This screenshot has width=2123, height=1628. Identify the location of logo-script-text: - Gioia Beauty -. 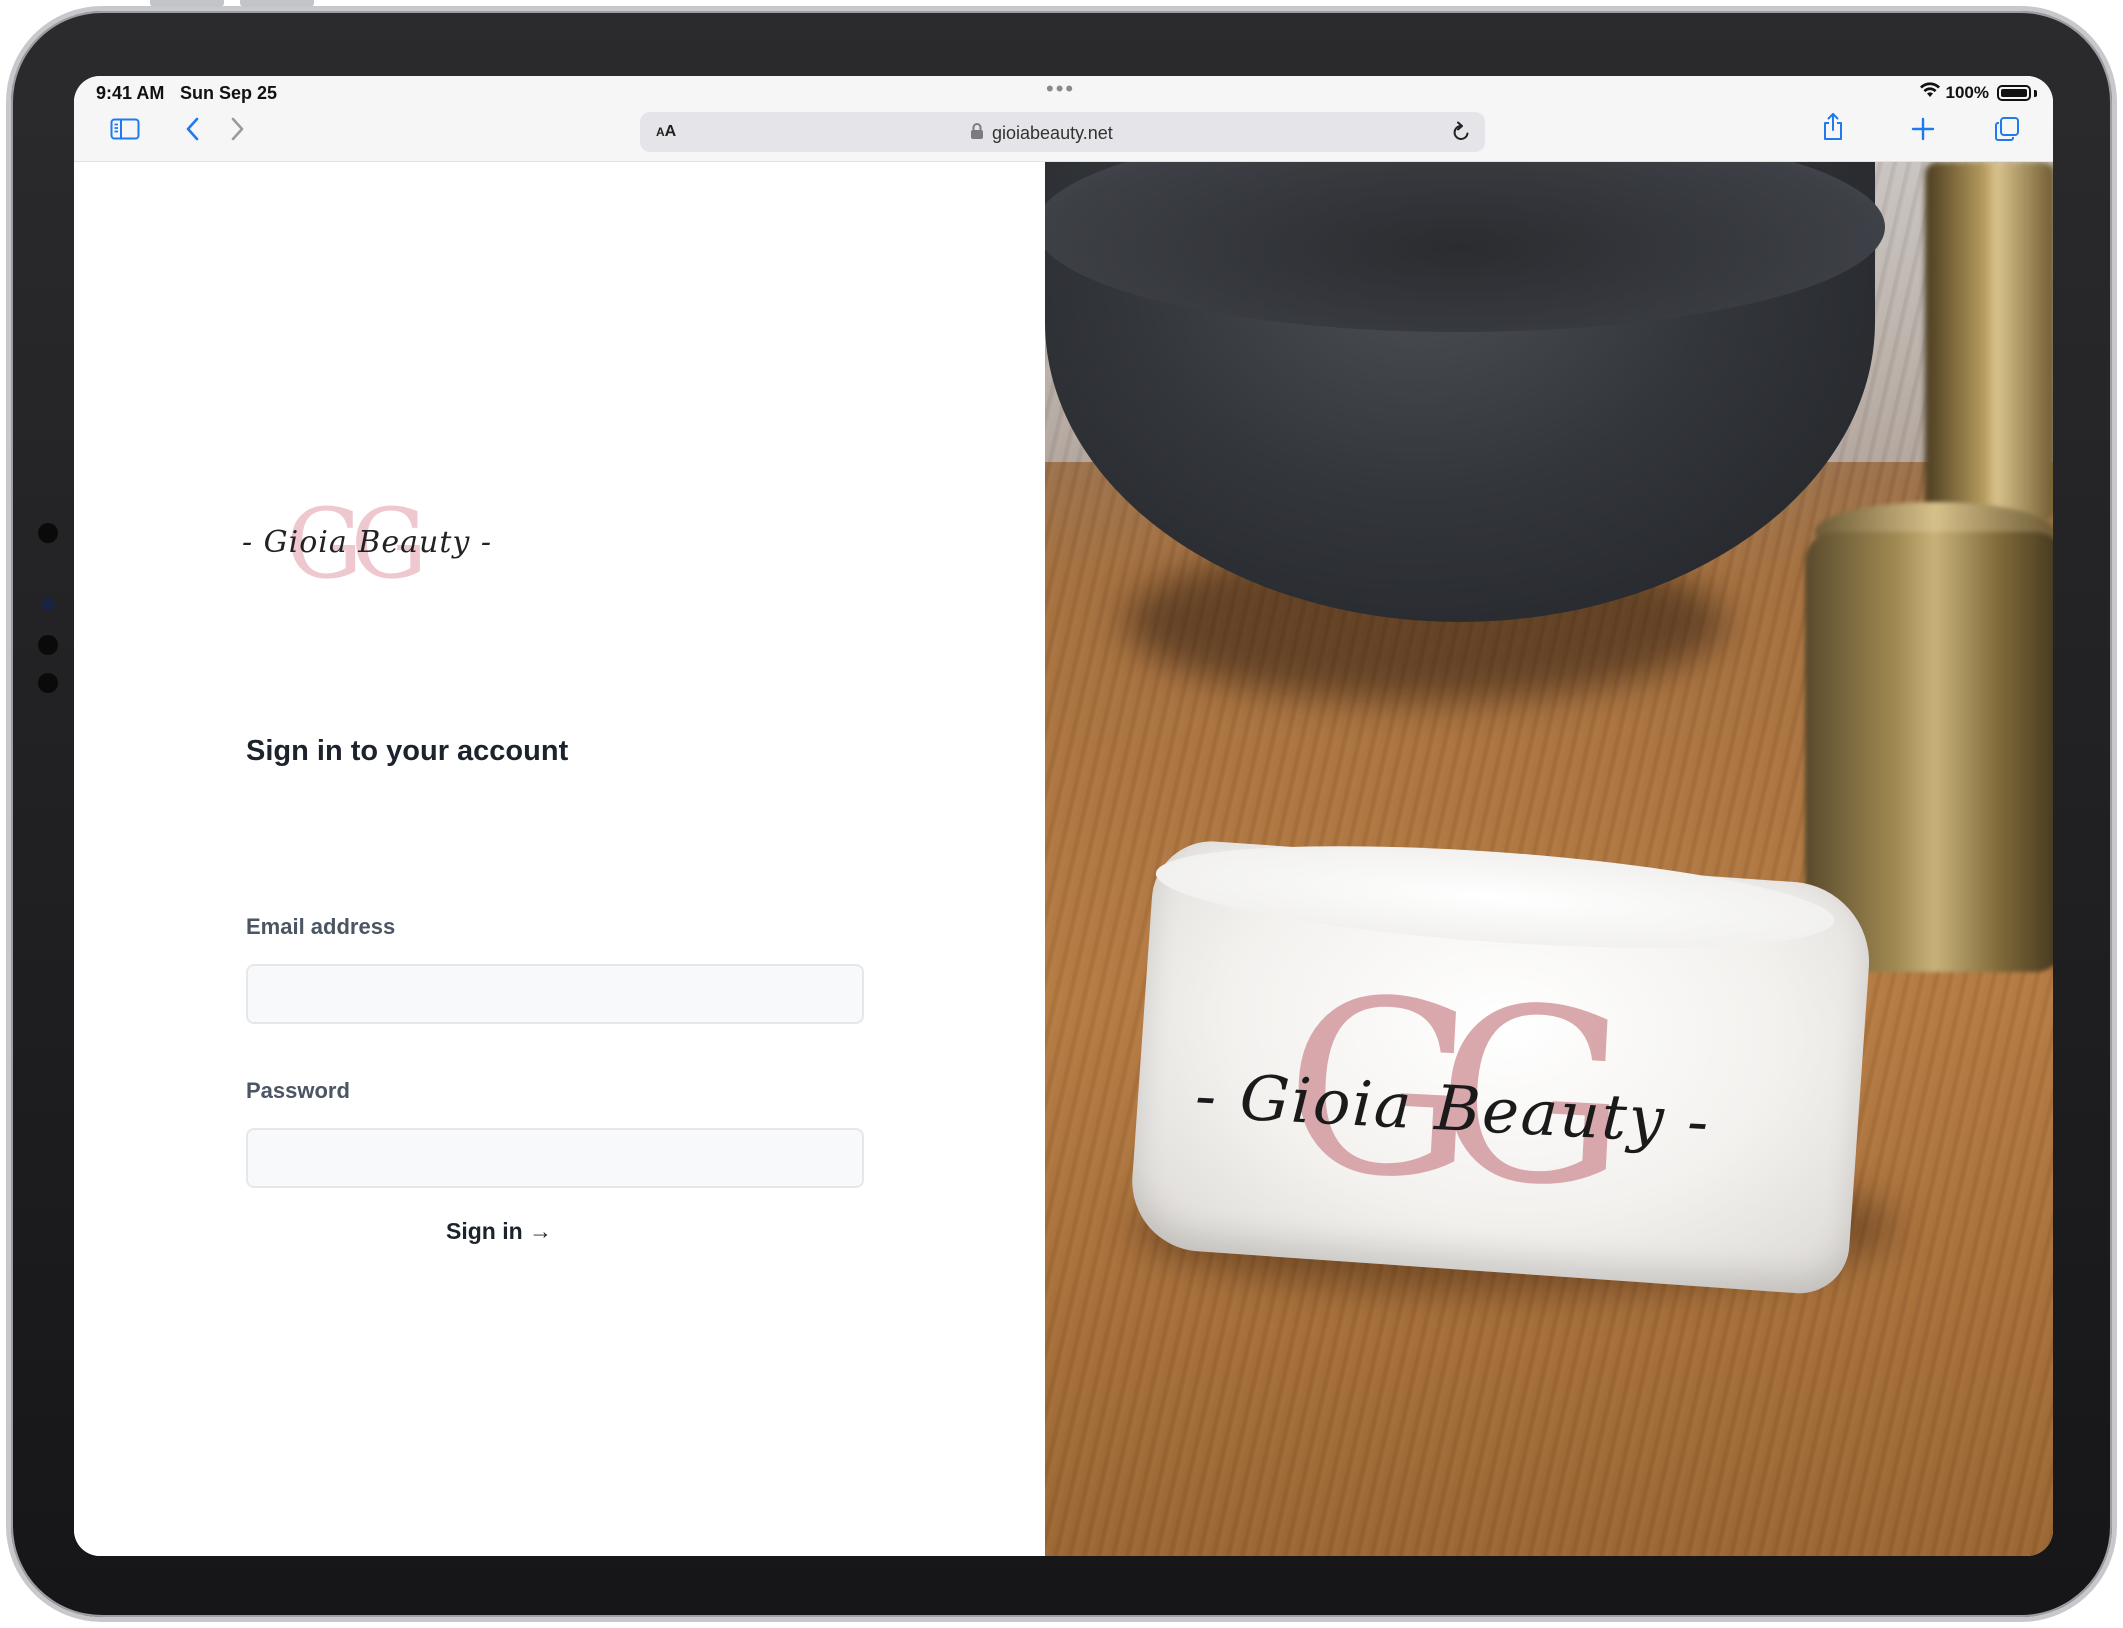
(367, 542).